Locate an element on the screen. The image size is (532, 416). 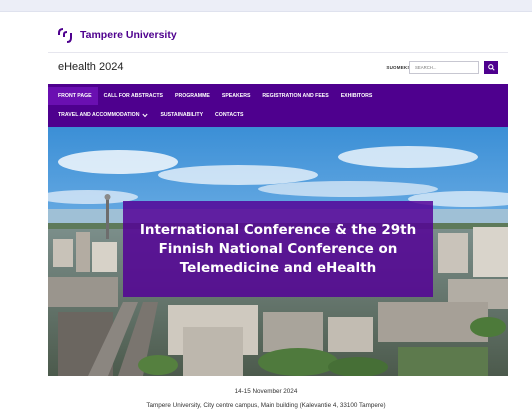
nav-programme: PROGRAMME is located at coordinates (192, 96).